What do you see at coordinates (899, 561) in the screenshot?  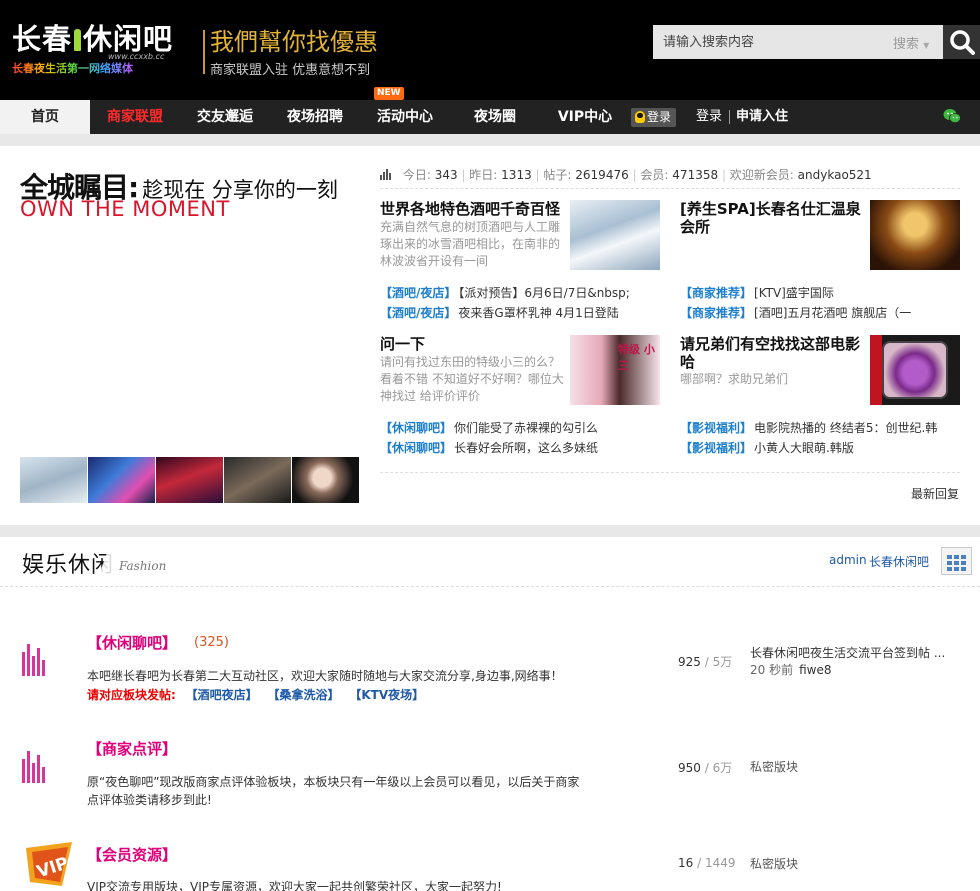 I see `section-moderator-link: 长春休闲吧` at bounding box center [899, 561].